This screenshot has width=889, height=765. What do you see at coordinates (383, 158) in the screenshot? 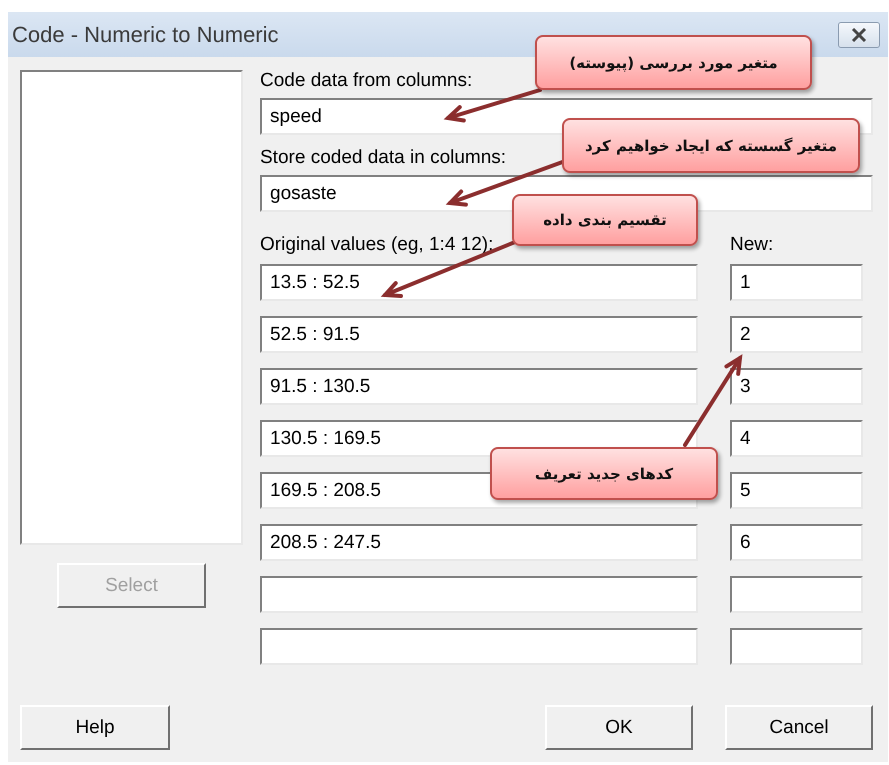
I see `field-label: Store coded data in columns:` at bounding box center [383, 158].